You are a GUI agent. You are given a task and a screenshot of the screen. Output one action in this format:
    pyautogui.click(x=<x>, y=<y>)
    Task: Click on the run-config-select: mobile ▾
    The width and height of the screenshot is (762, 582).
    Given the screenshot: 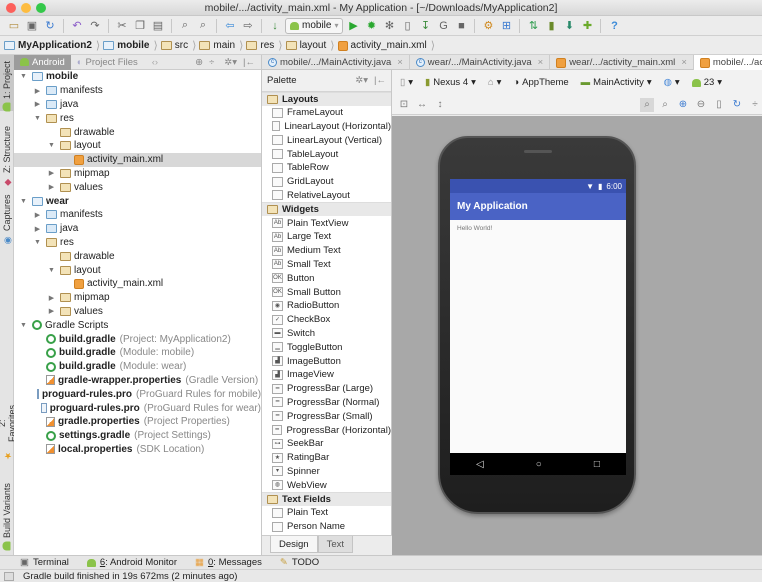 What is the action you would take?
    pyautogui.click(x=314, y=25)
    